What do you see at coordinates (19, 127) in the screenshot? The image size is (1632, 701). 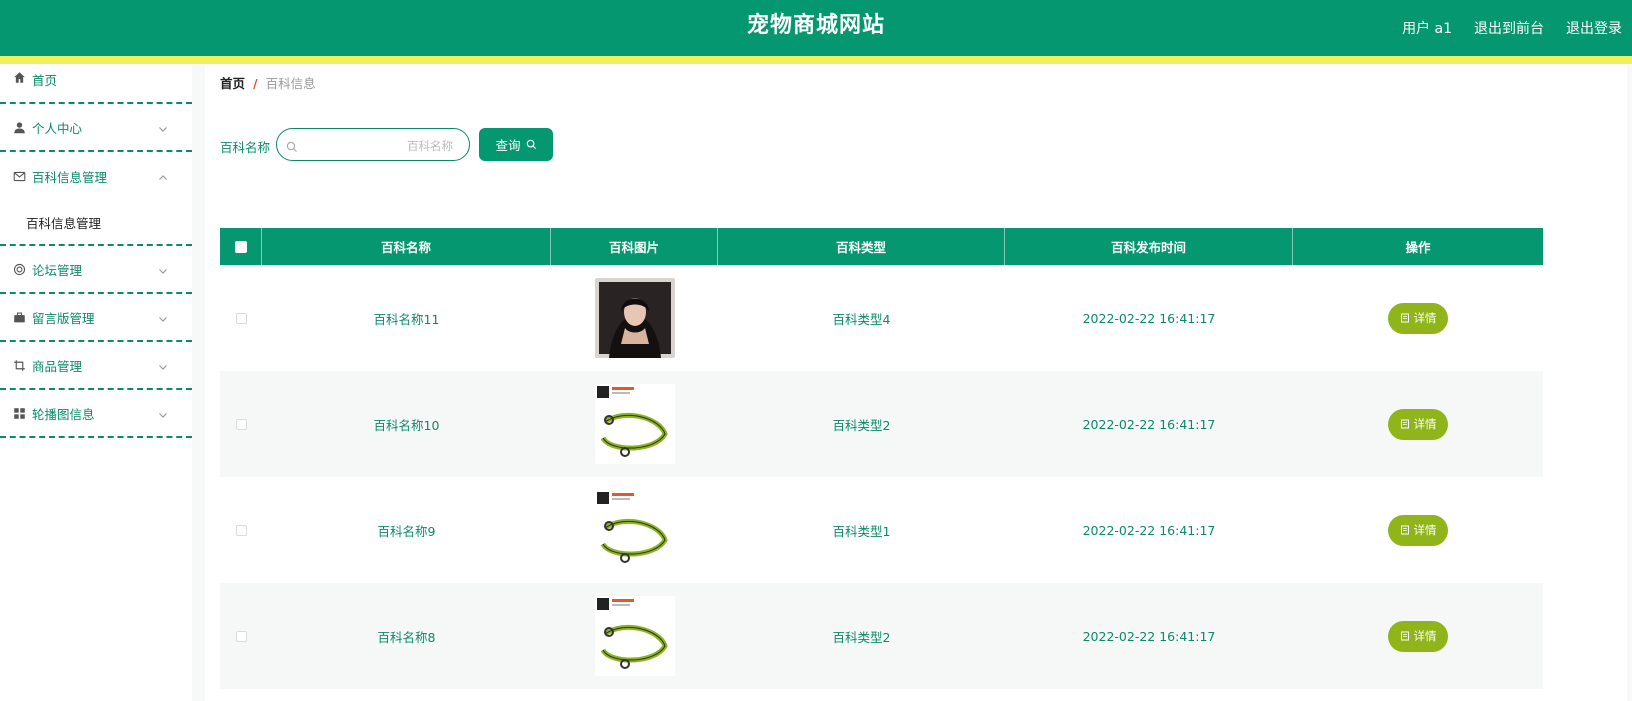 I see `user-icon` at bounding box center [19, 127].